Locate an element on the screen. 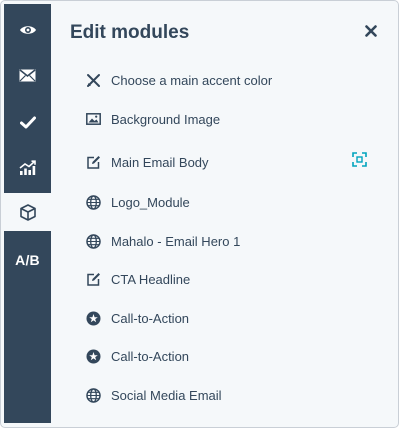  rail-preview-button is located at coordinates (27, 30).